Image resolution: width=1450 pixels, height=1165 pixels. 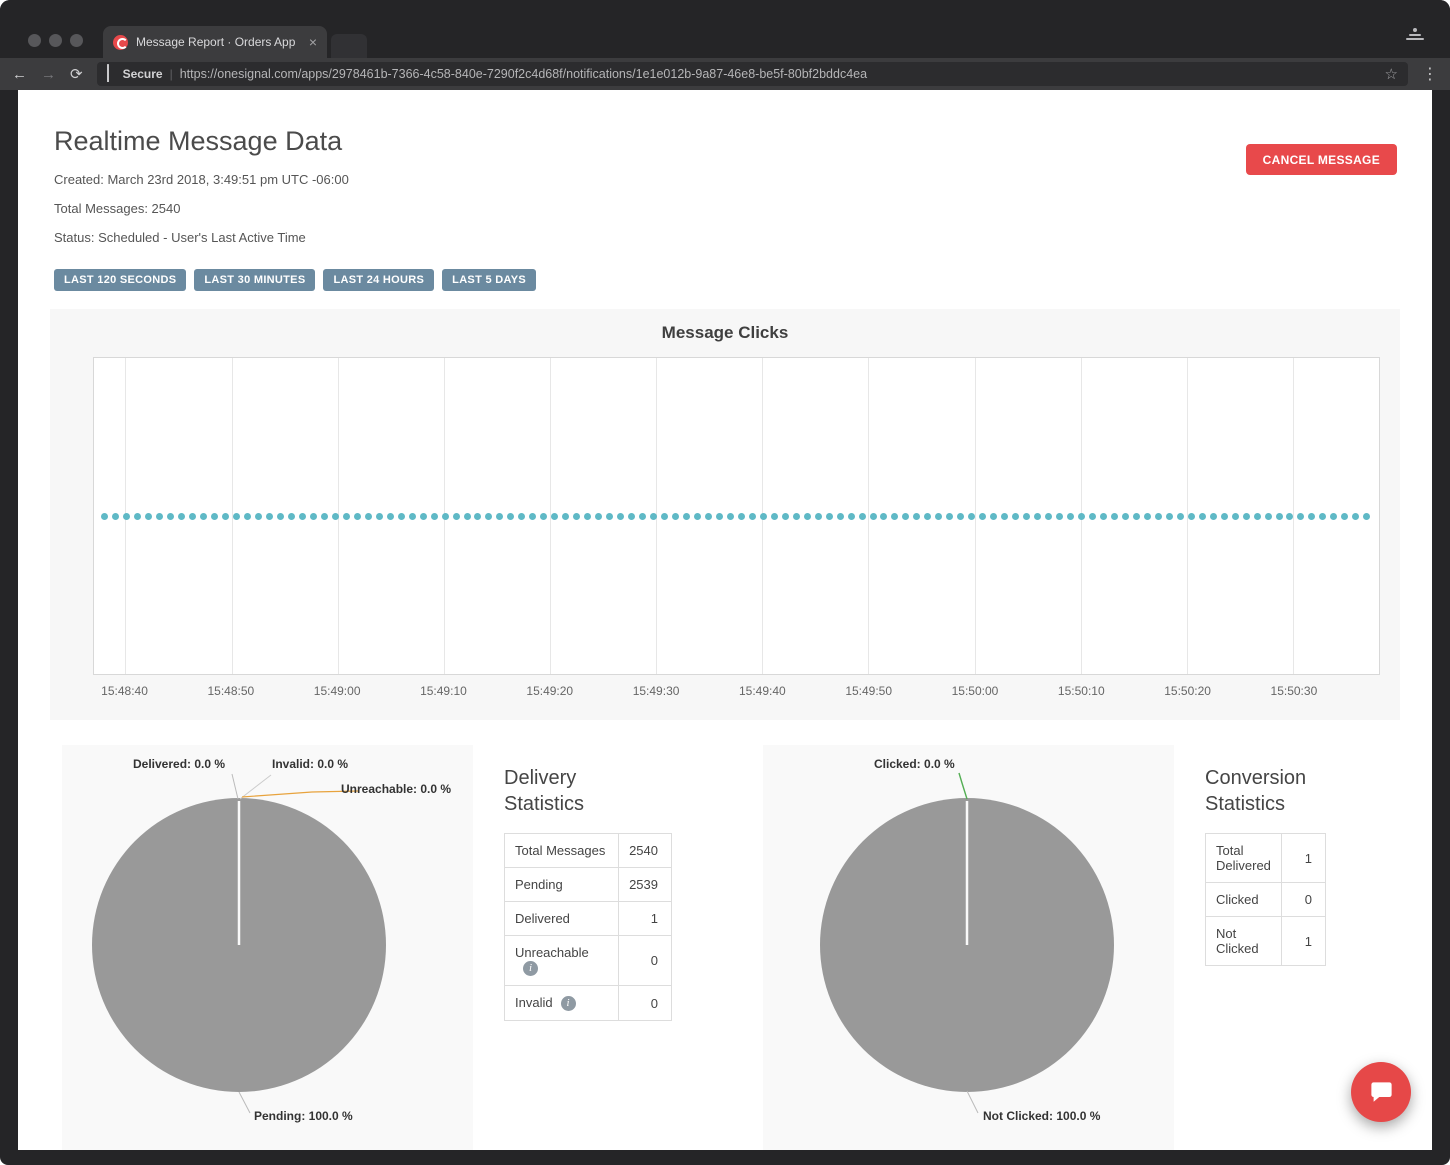 What do you see at coordinates (255, 280) in the screenshot?
I see `range-button-30-minutes: LAST 30 MINUTES` at bounding box center [255, 280].